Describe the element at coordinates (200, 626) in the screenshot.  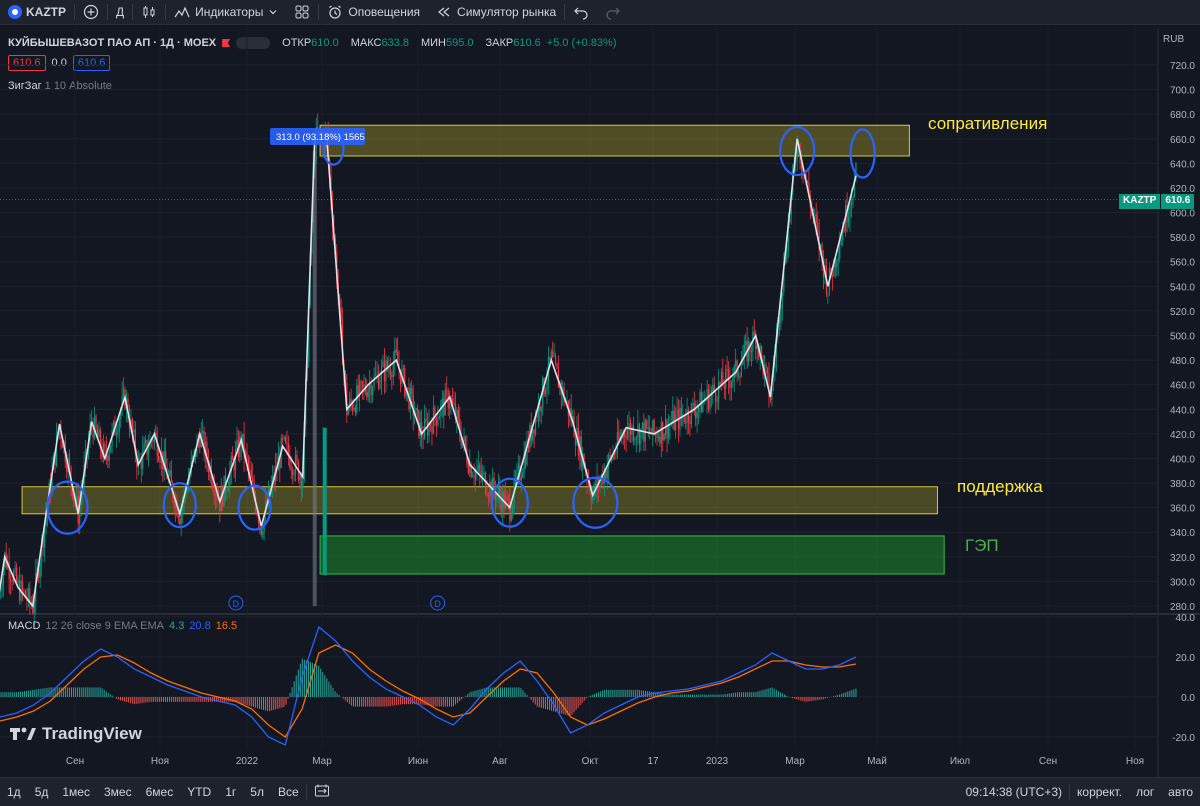
I see `macd-value: 20.8` at that location.